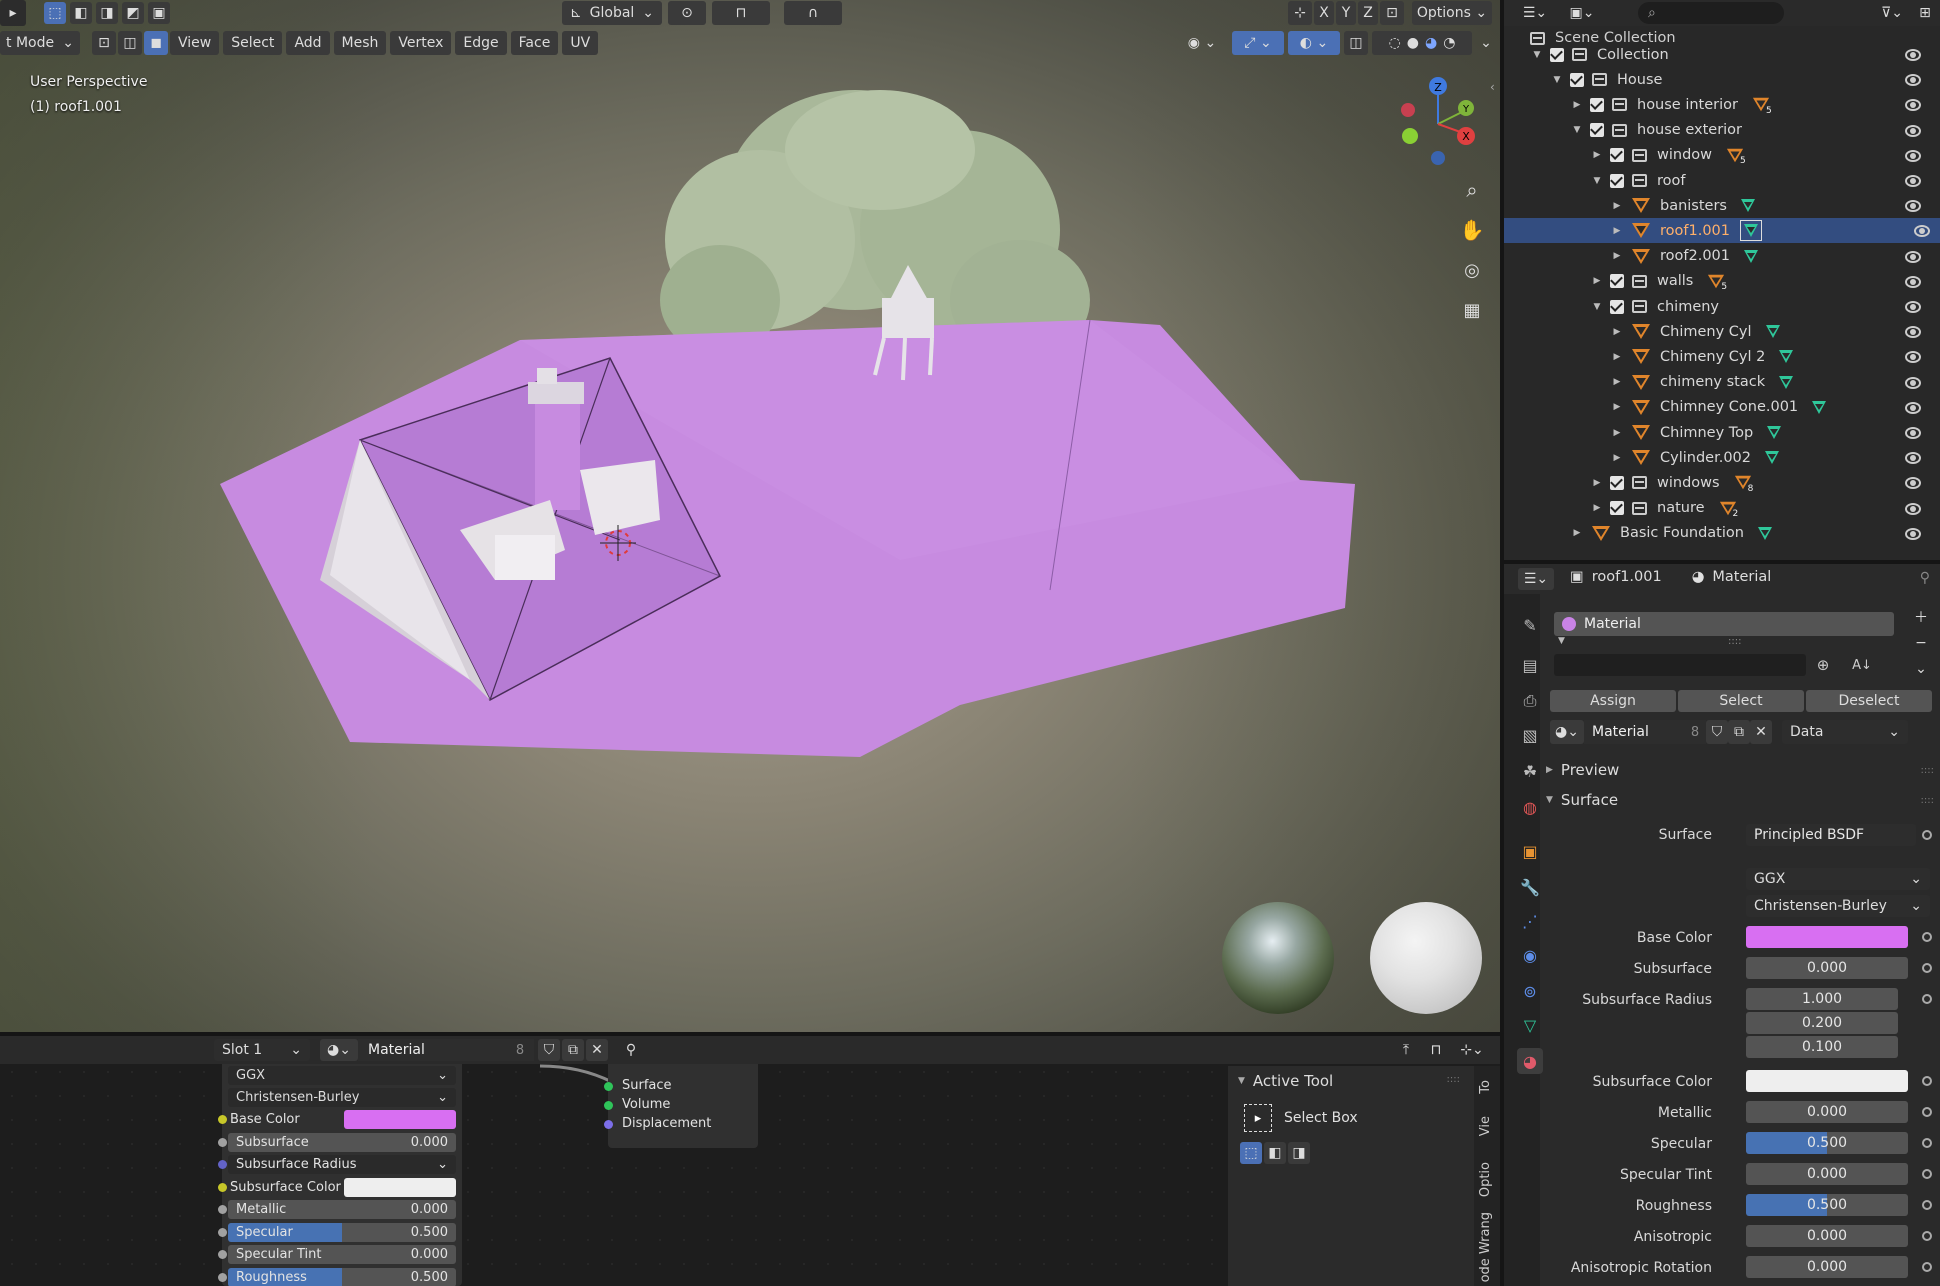 The width and height of the screenshot is (1940, 1286). Describe the element at coordinates (1827, 937) in the screenshot. I see `base-color-swatch` at that location.